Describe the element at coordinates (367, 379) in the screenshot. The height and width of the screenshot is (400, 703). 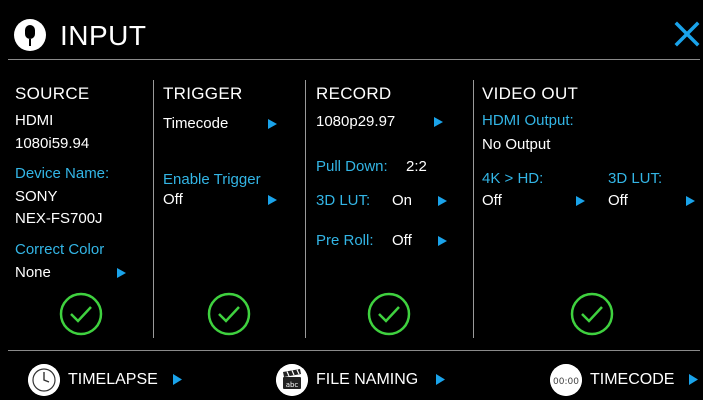
I see `file-naming-label: FILE NAMING` at that location.